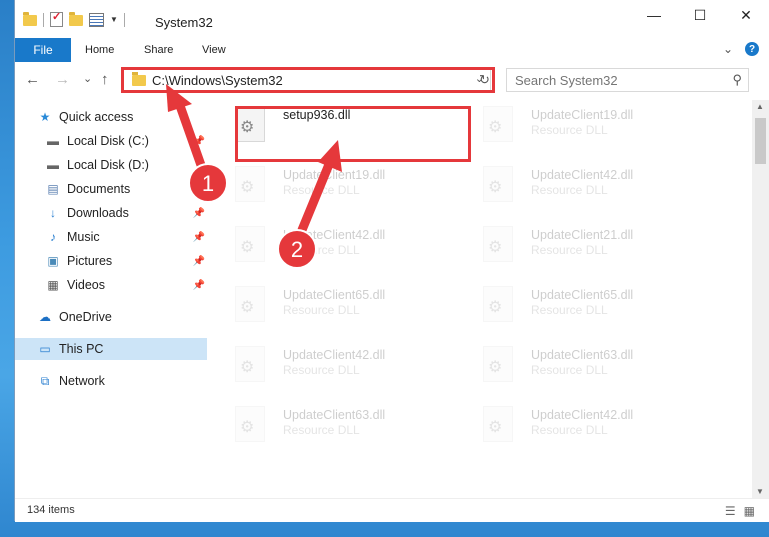  What do you see at coordinates (86, 285) in the screenshot?
I see `sidebar-item-label: Videos` at bounding box center [86, 285].